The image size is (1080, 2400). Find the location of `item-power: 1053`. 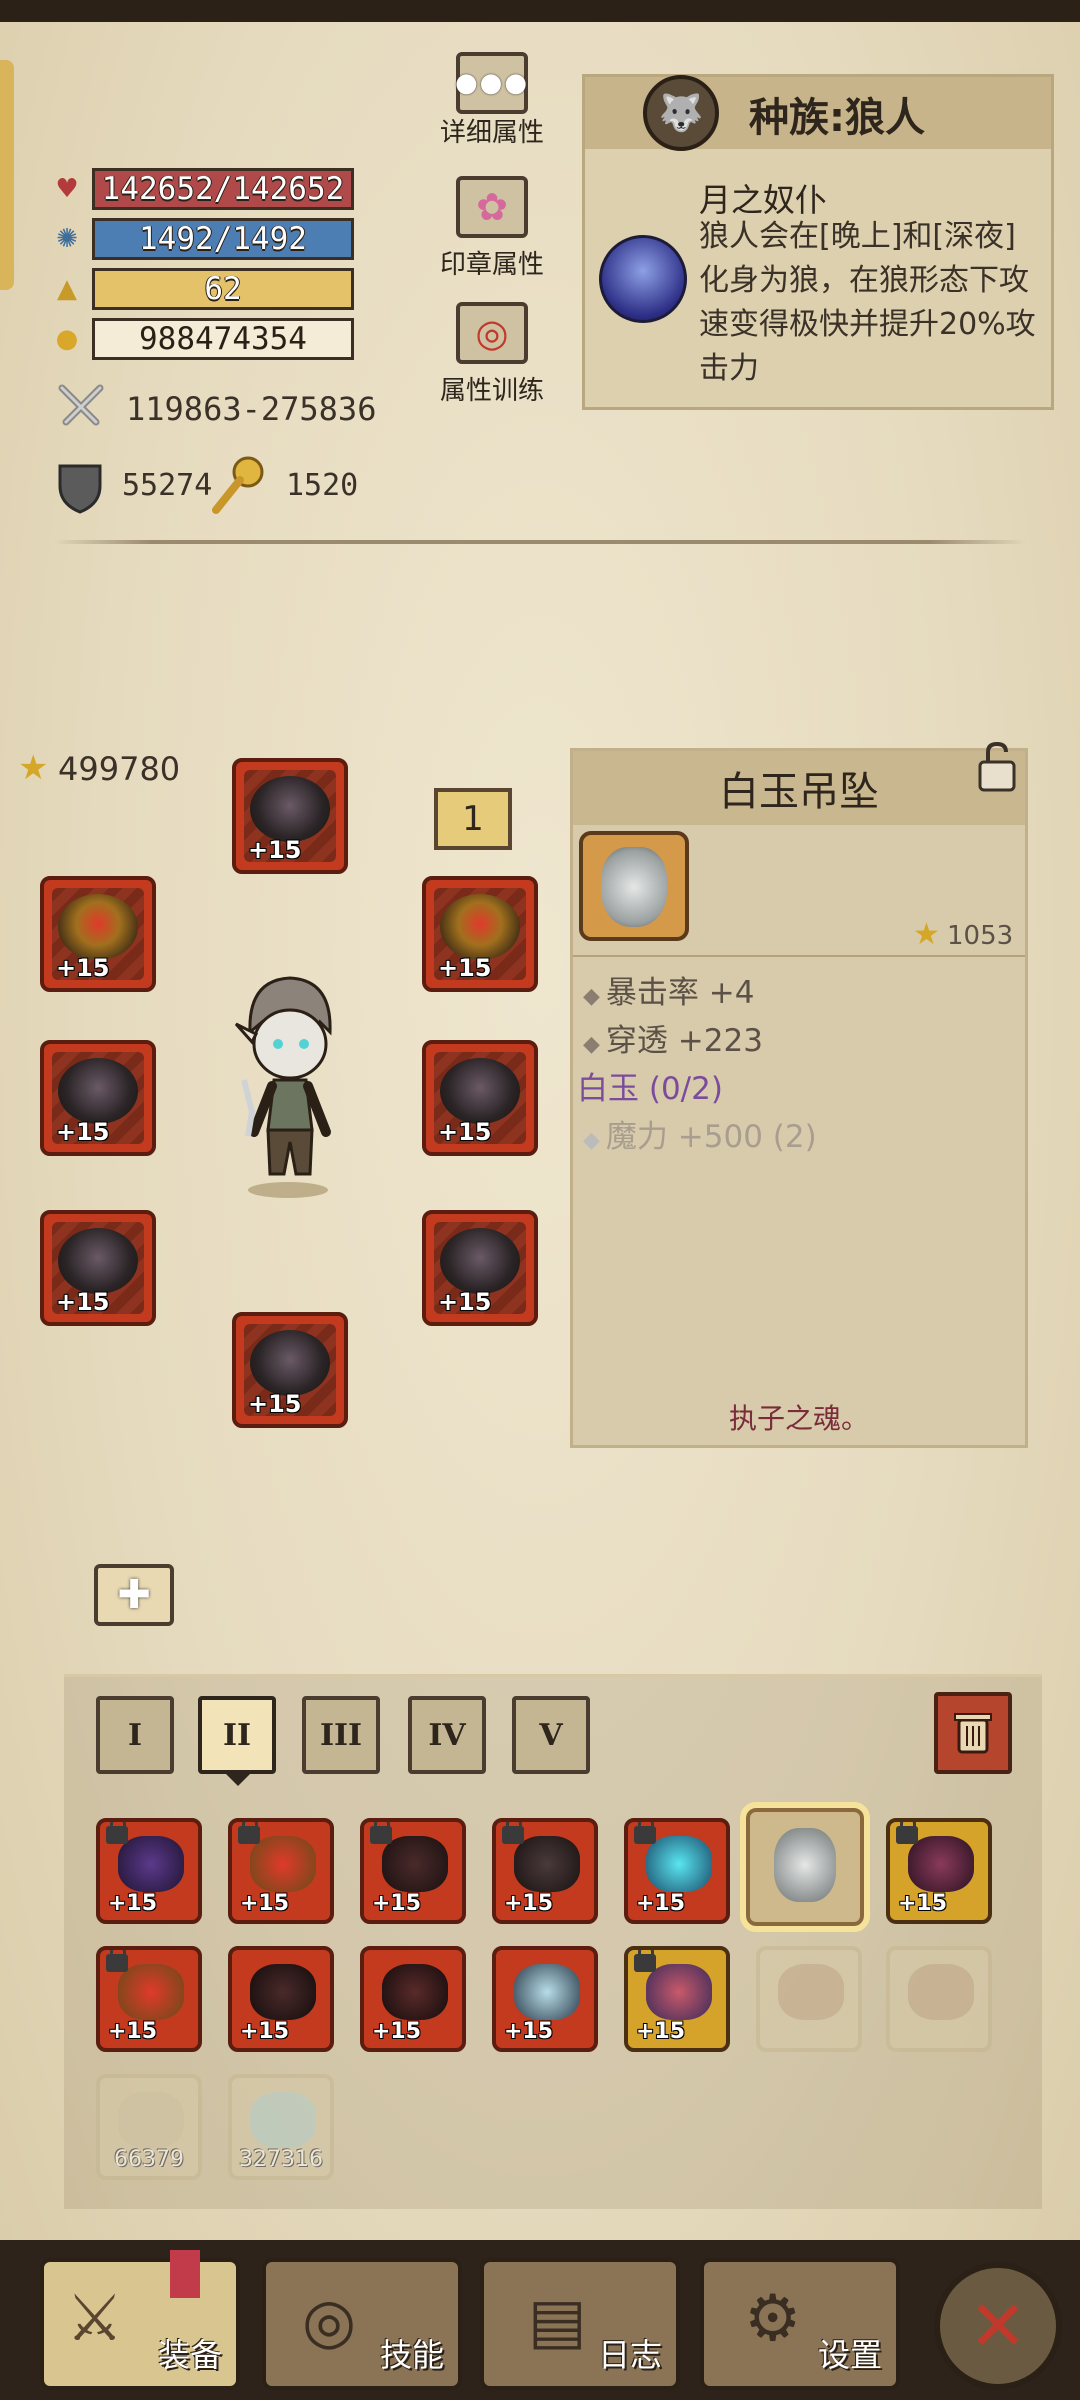

item-power: 1053 is located at coordinates (980, 936).